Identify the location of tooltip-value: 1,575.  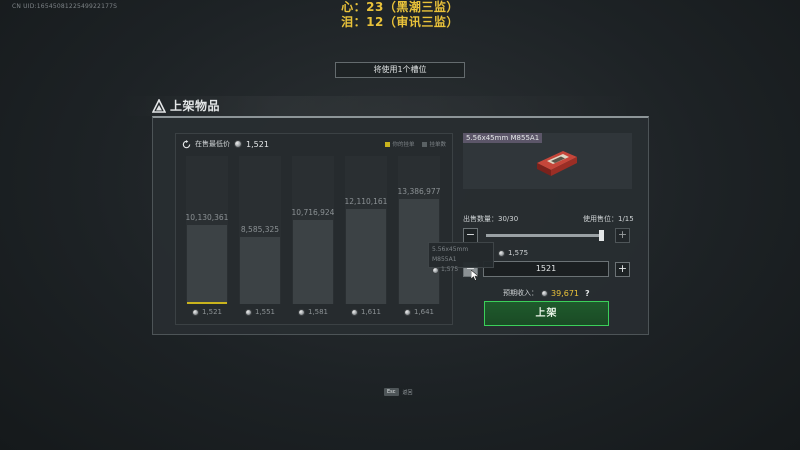
(450, 269).